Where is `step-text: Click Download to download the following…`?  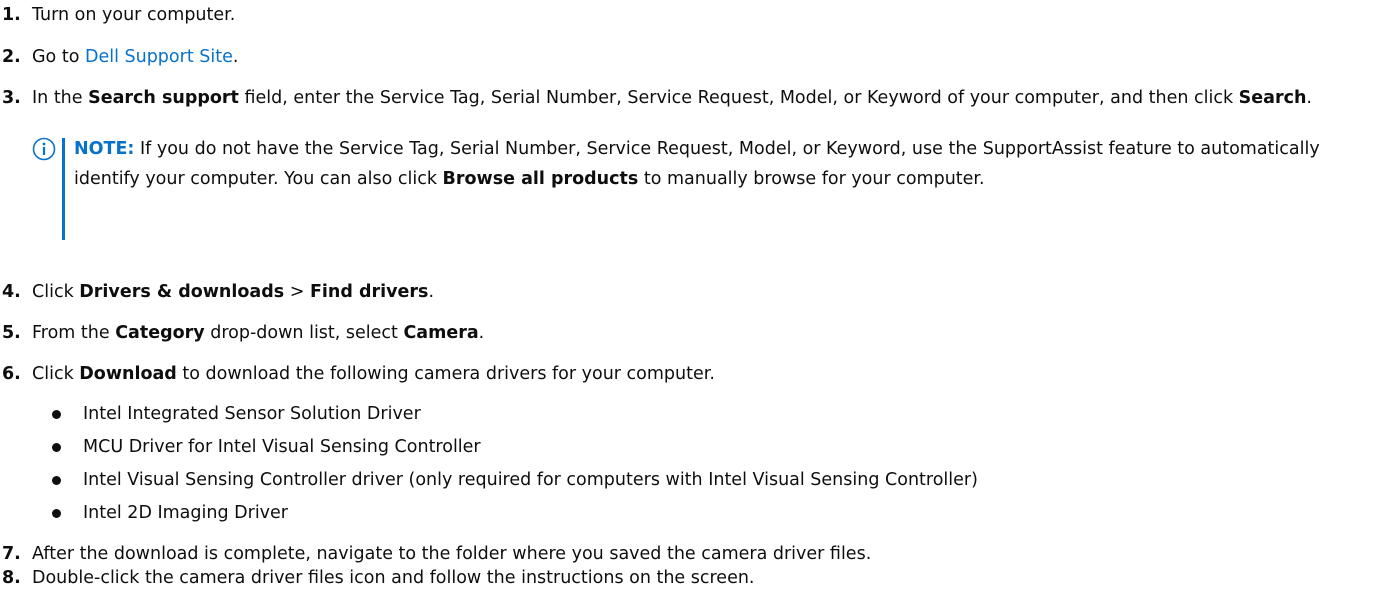 step-text: Click Download to download the following… is located at coordinates (706, 374).